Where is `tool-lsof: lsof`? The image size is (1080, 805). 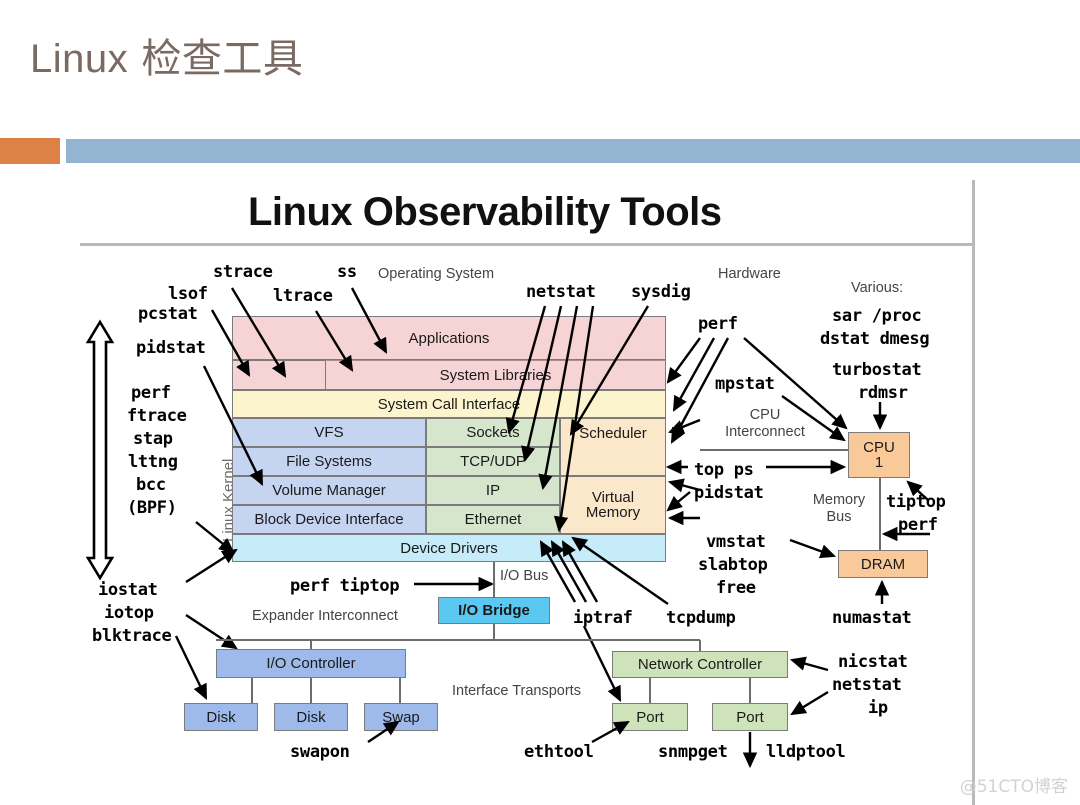
tool-lsof: lsof is located at coordinates (188, 294).